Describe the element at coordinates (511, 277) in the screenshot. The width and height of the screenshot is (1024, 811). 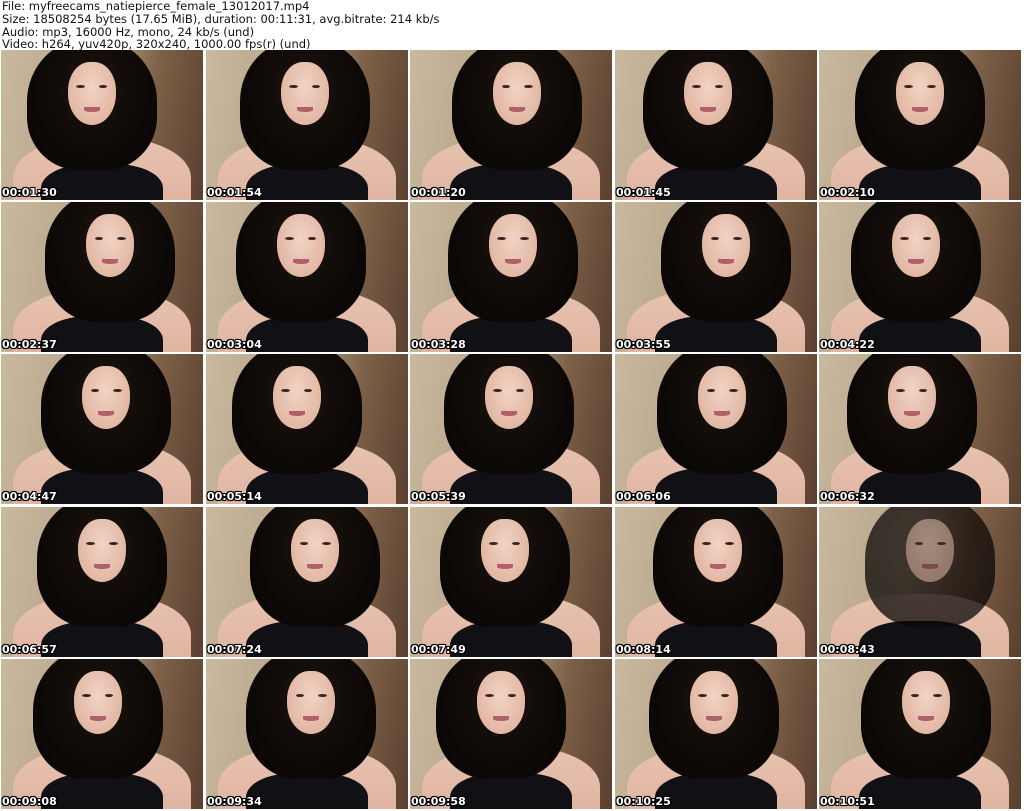
I see `video-thumbnail: 00:03:28` at that location.